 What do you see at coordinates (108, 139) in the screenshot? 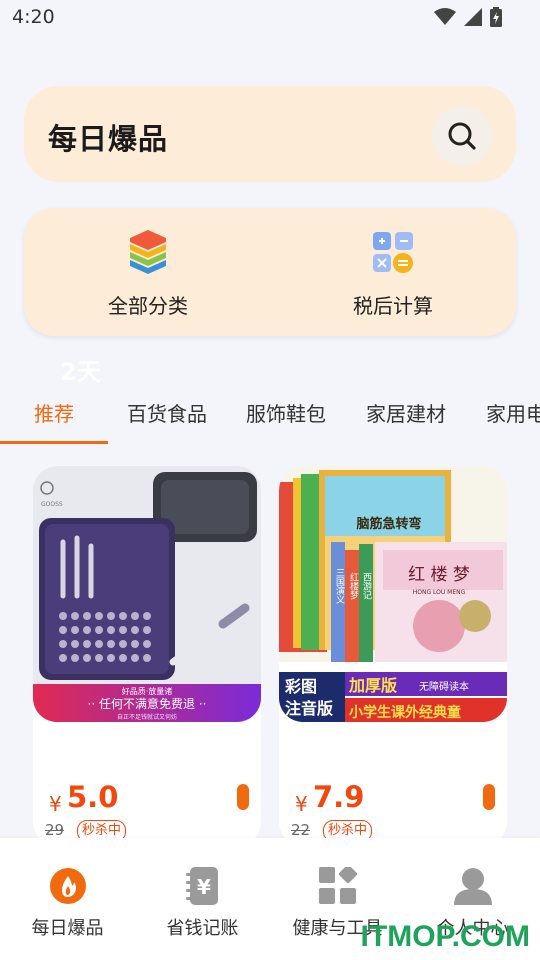
I see `page-title: 每日爆品` at bounding box center [108, 139].